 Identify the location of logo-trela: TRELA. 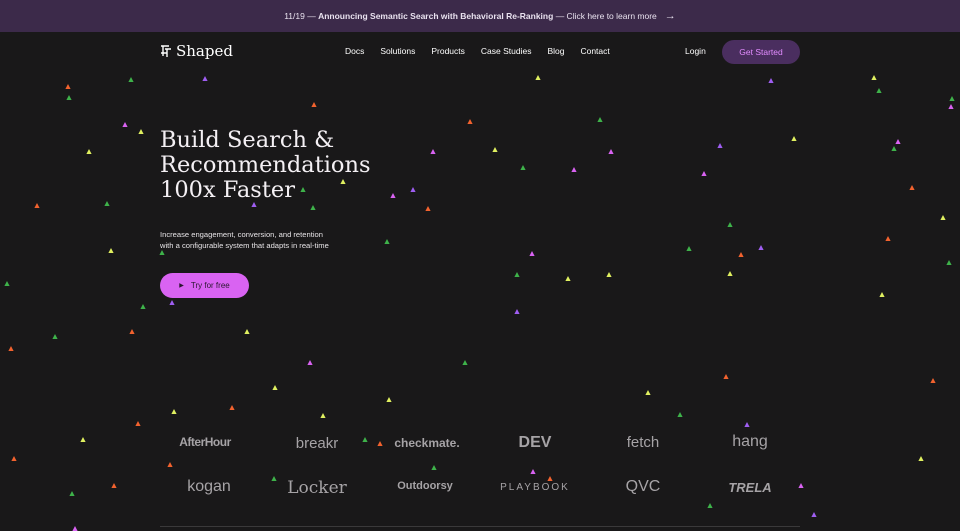
(750, 487).